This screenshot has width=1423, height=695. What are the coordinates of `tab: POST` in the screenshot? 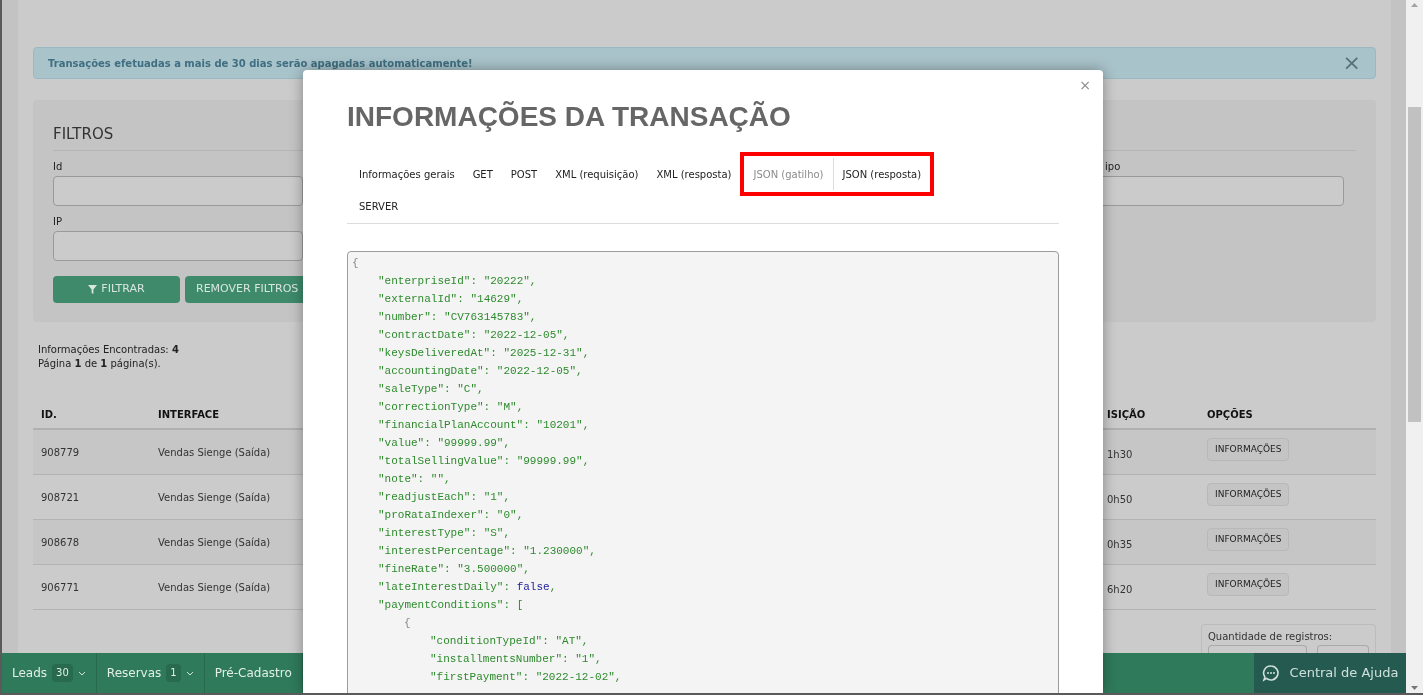 It's located at (524, 174).